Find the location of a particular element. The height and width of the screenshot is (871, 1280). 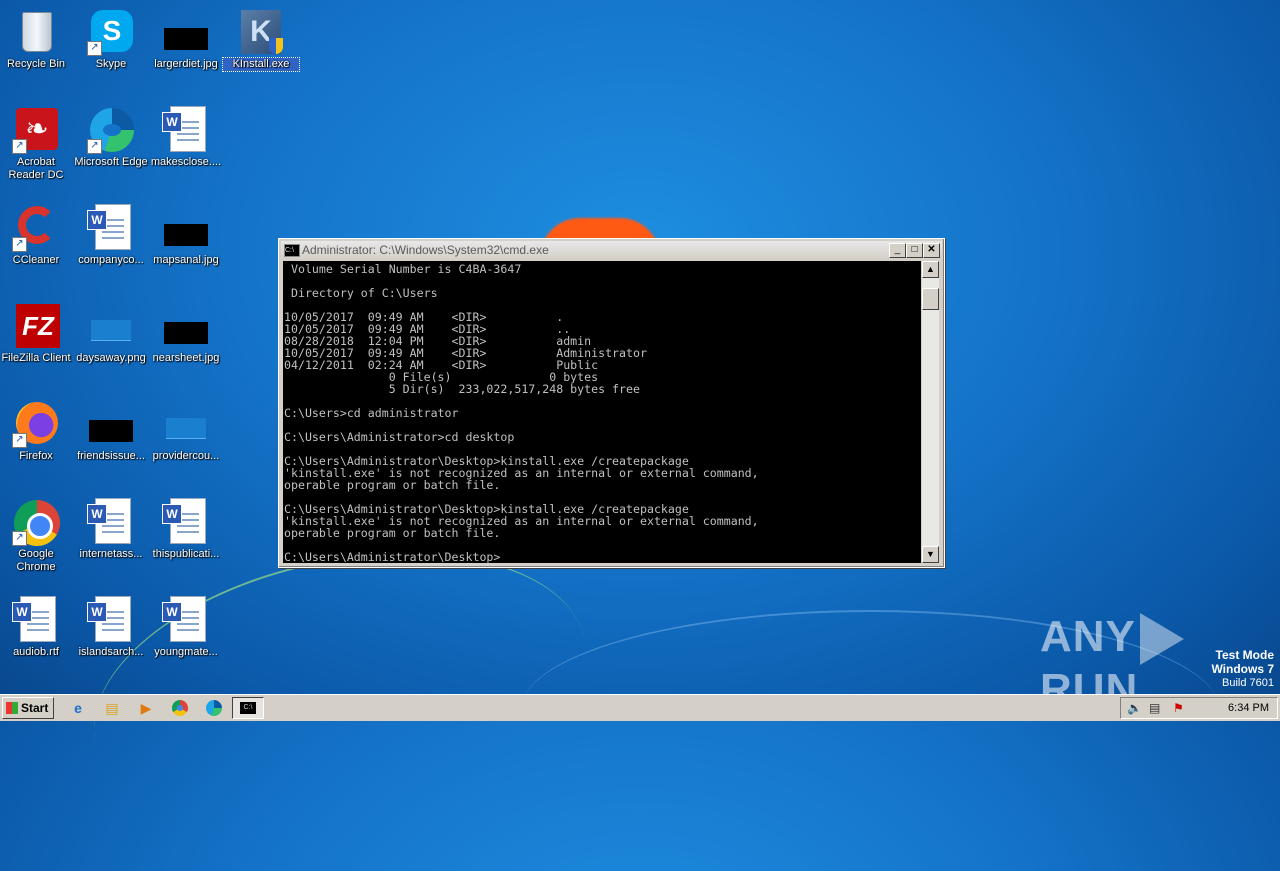

recycle-bin-icon is located at coordinates (36, 32).